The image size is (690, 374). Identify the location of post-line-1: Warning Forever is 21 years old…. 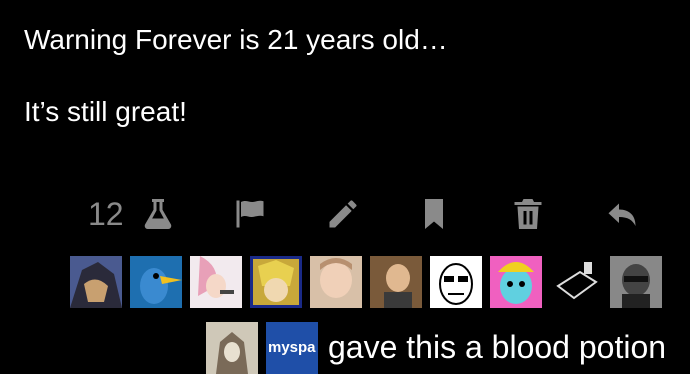
(236, 39).